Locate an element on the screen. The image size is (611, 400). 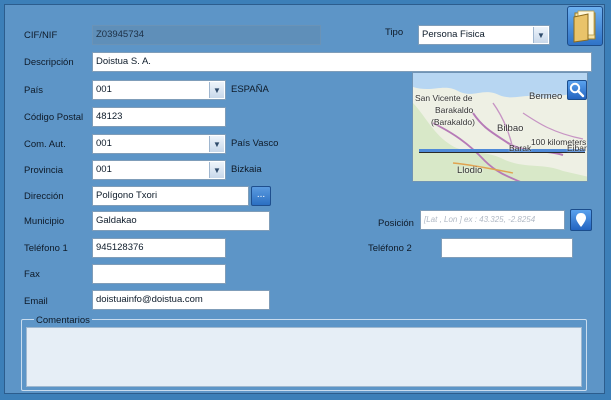
folder-button is located at coordinates (585, 26).